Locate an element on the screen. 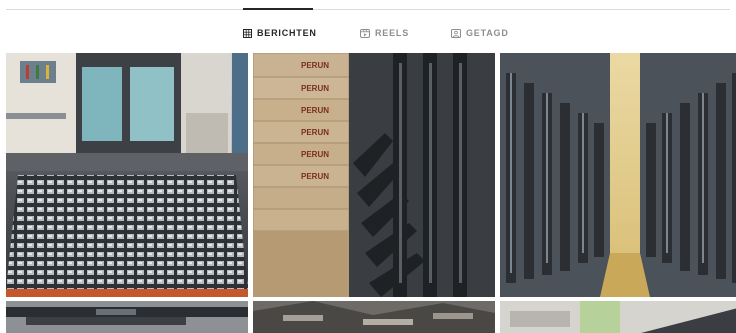 This screenshot has width=736, height=333. tab-tagged: GETAGD is located at coordinates (480, 33).